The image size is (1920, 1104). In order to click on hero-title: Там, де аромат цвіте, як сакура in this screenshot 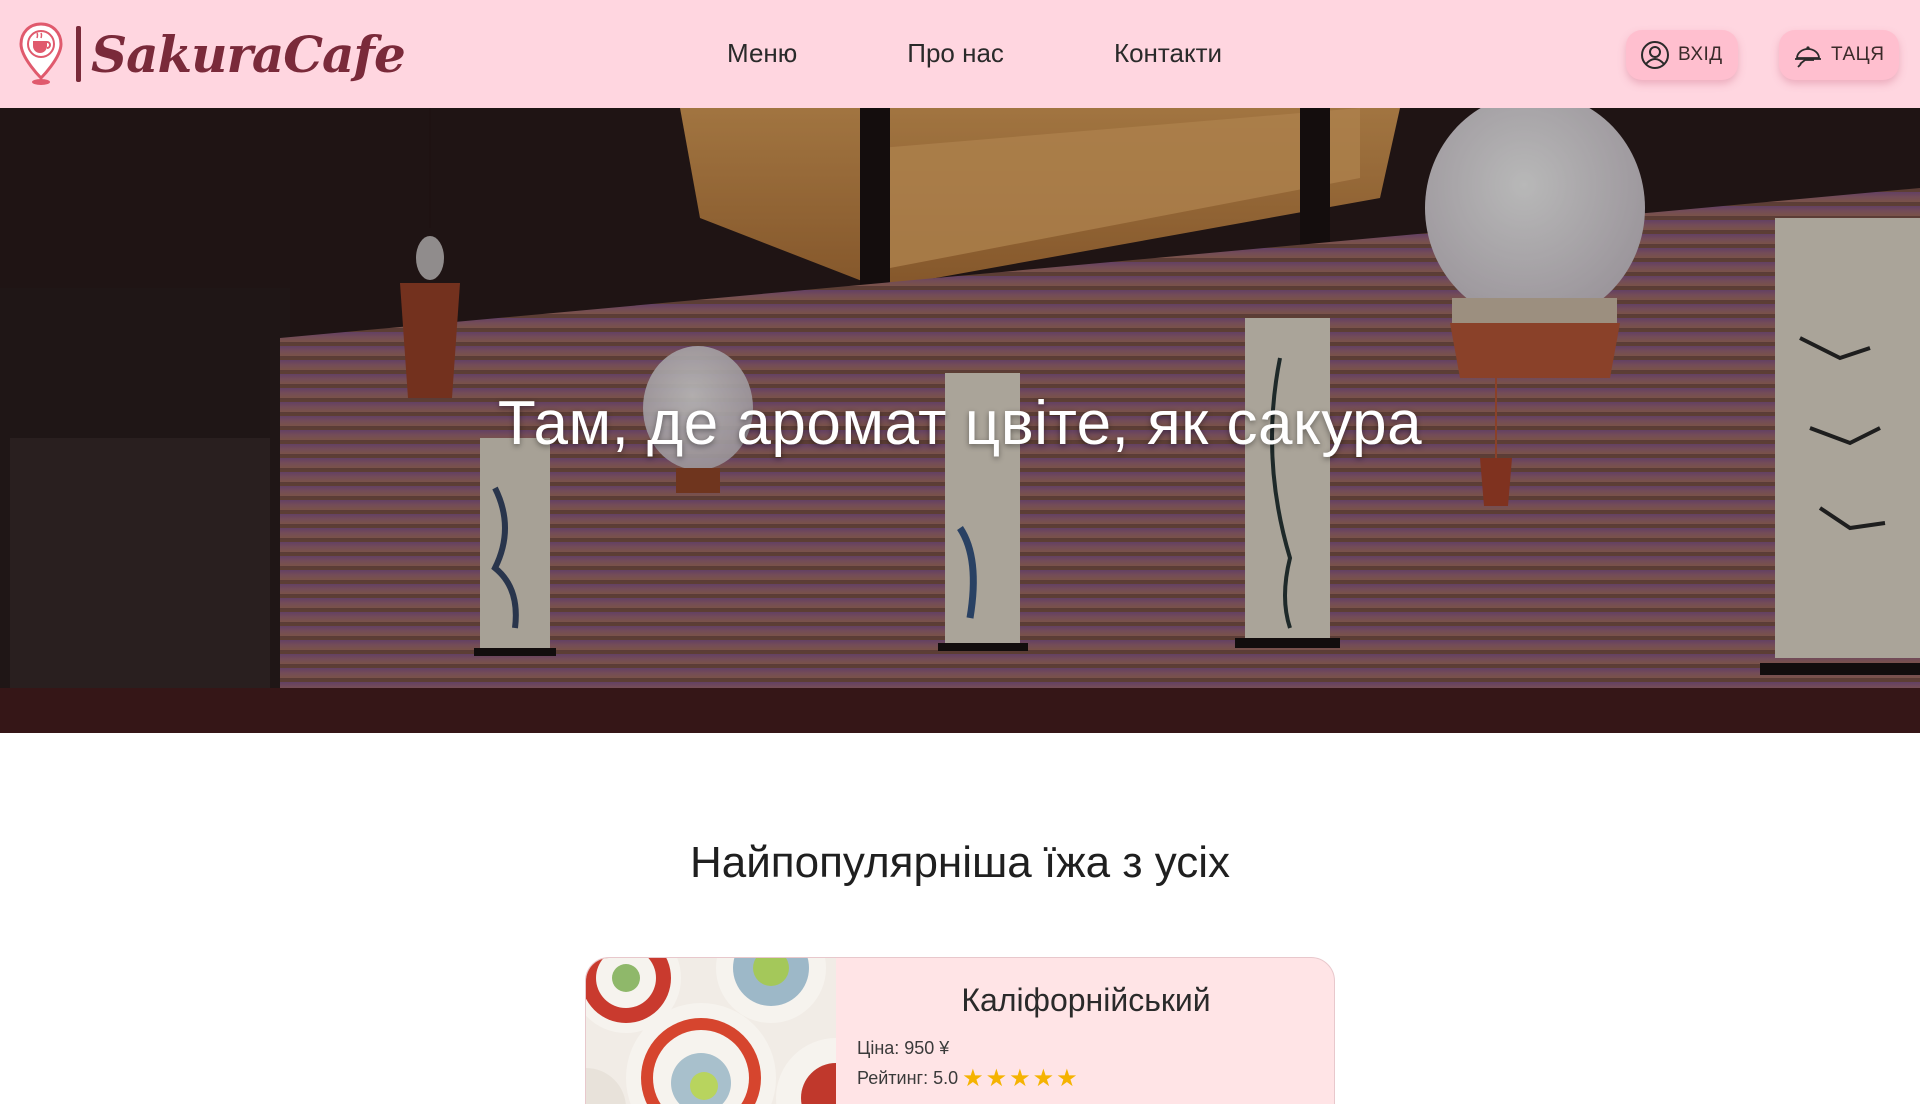, I will do `click(960, 423)`.